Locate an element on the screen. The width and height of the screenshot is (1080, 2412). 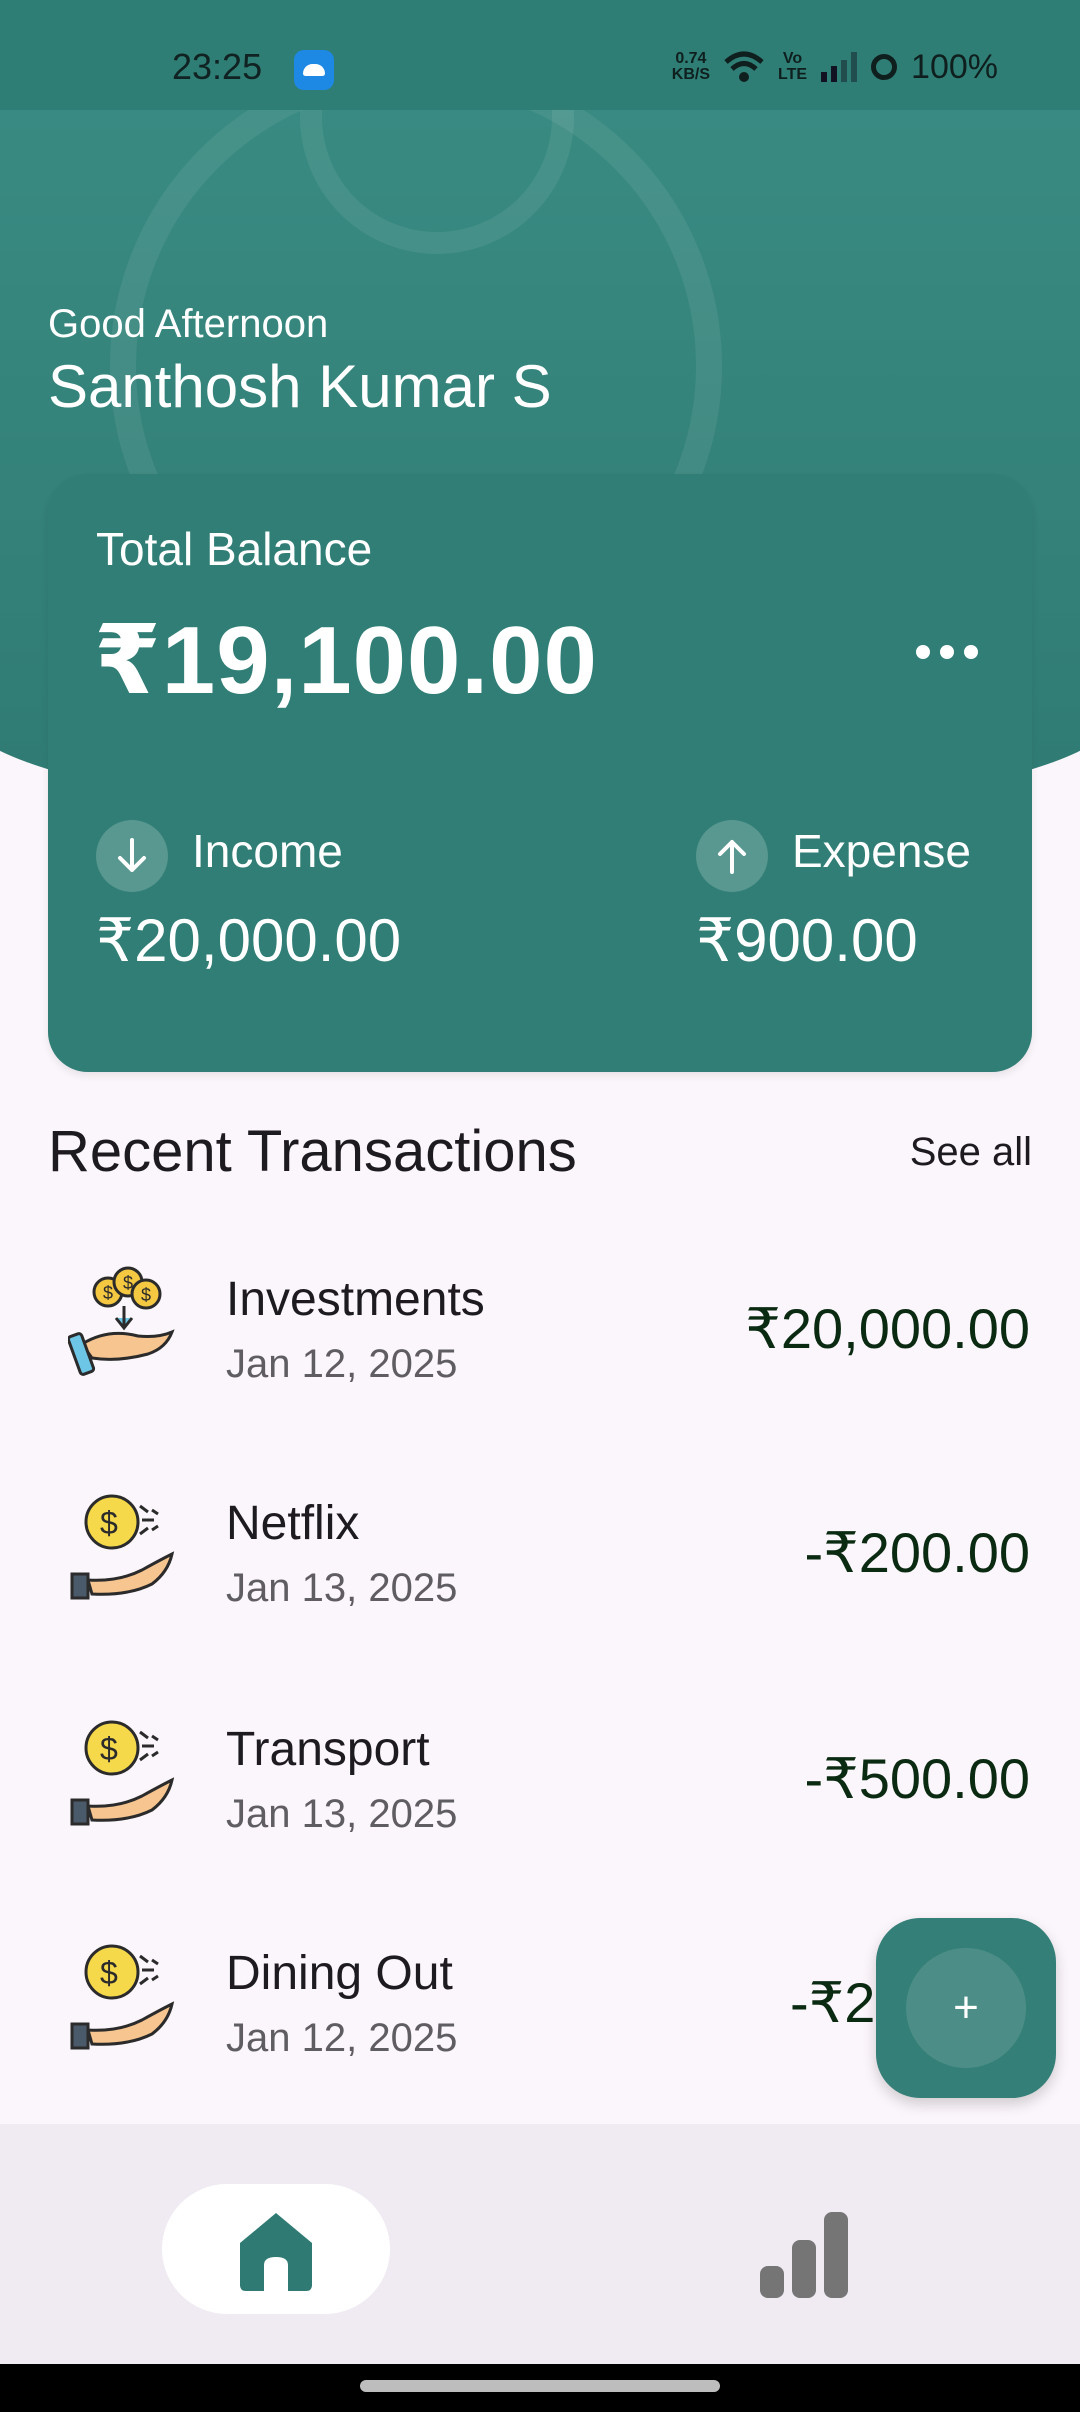
bar-chart-icon is located at coordinates (804, 2254).